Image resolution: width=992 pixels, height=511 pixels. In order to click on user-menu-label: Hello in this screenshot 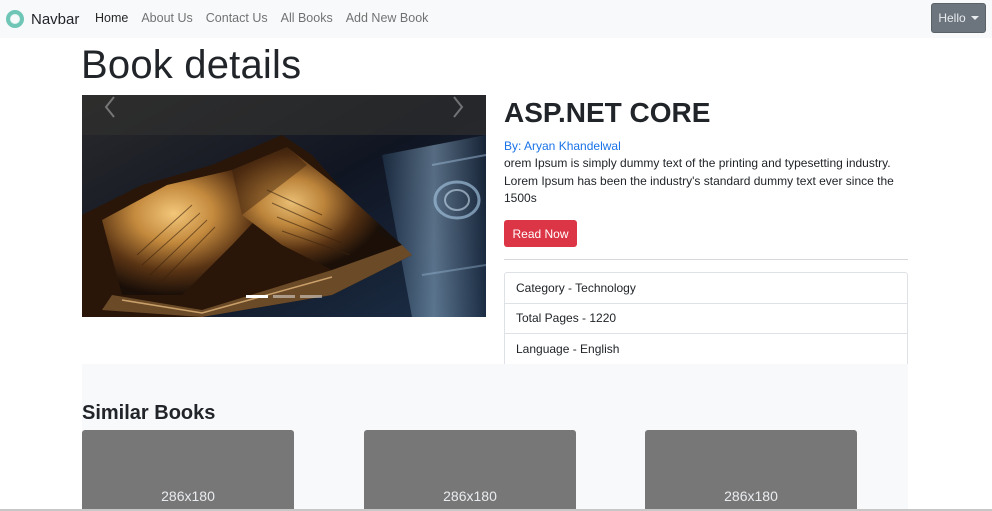, I will do `click(952, 18)`.